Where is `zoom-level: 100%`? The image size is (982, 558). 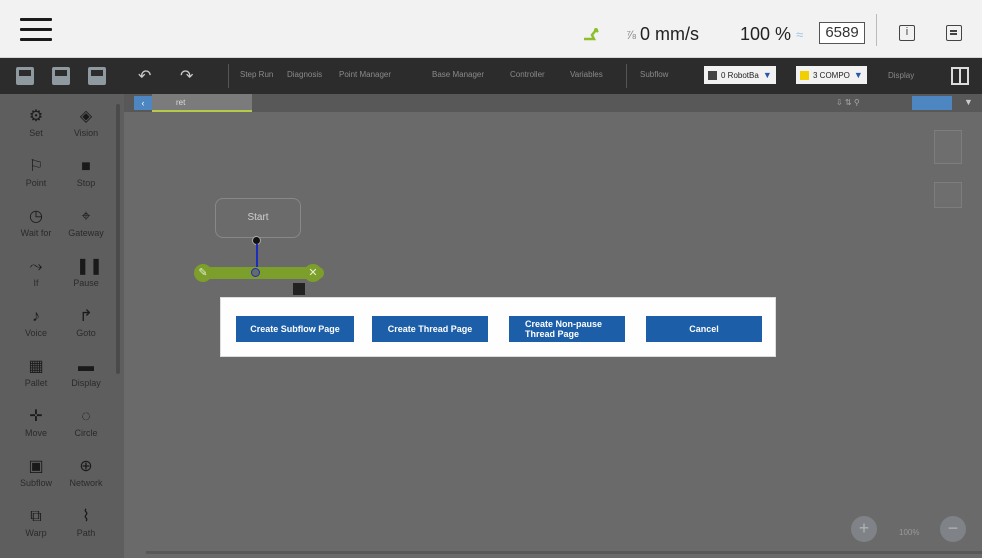 zoom-level: 100% is located at coordinates (909, 532).